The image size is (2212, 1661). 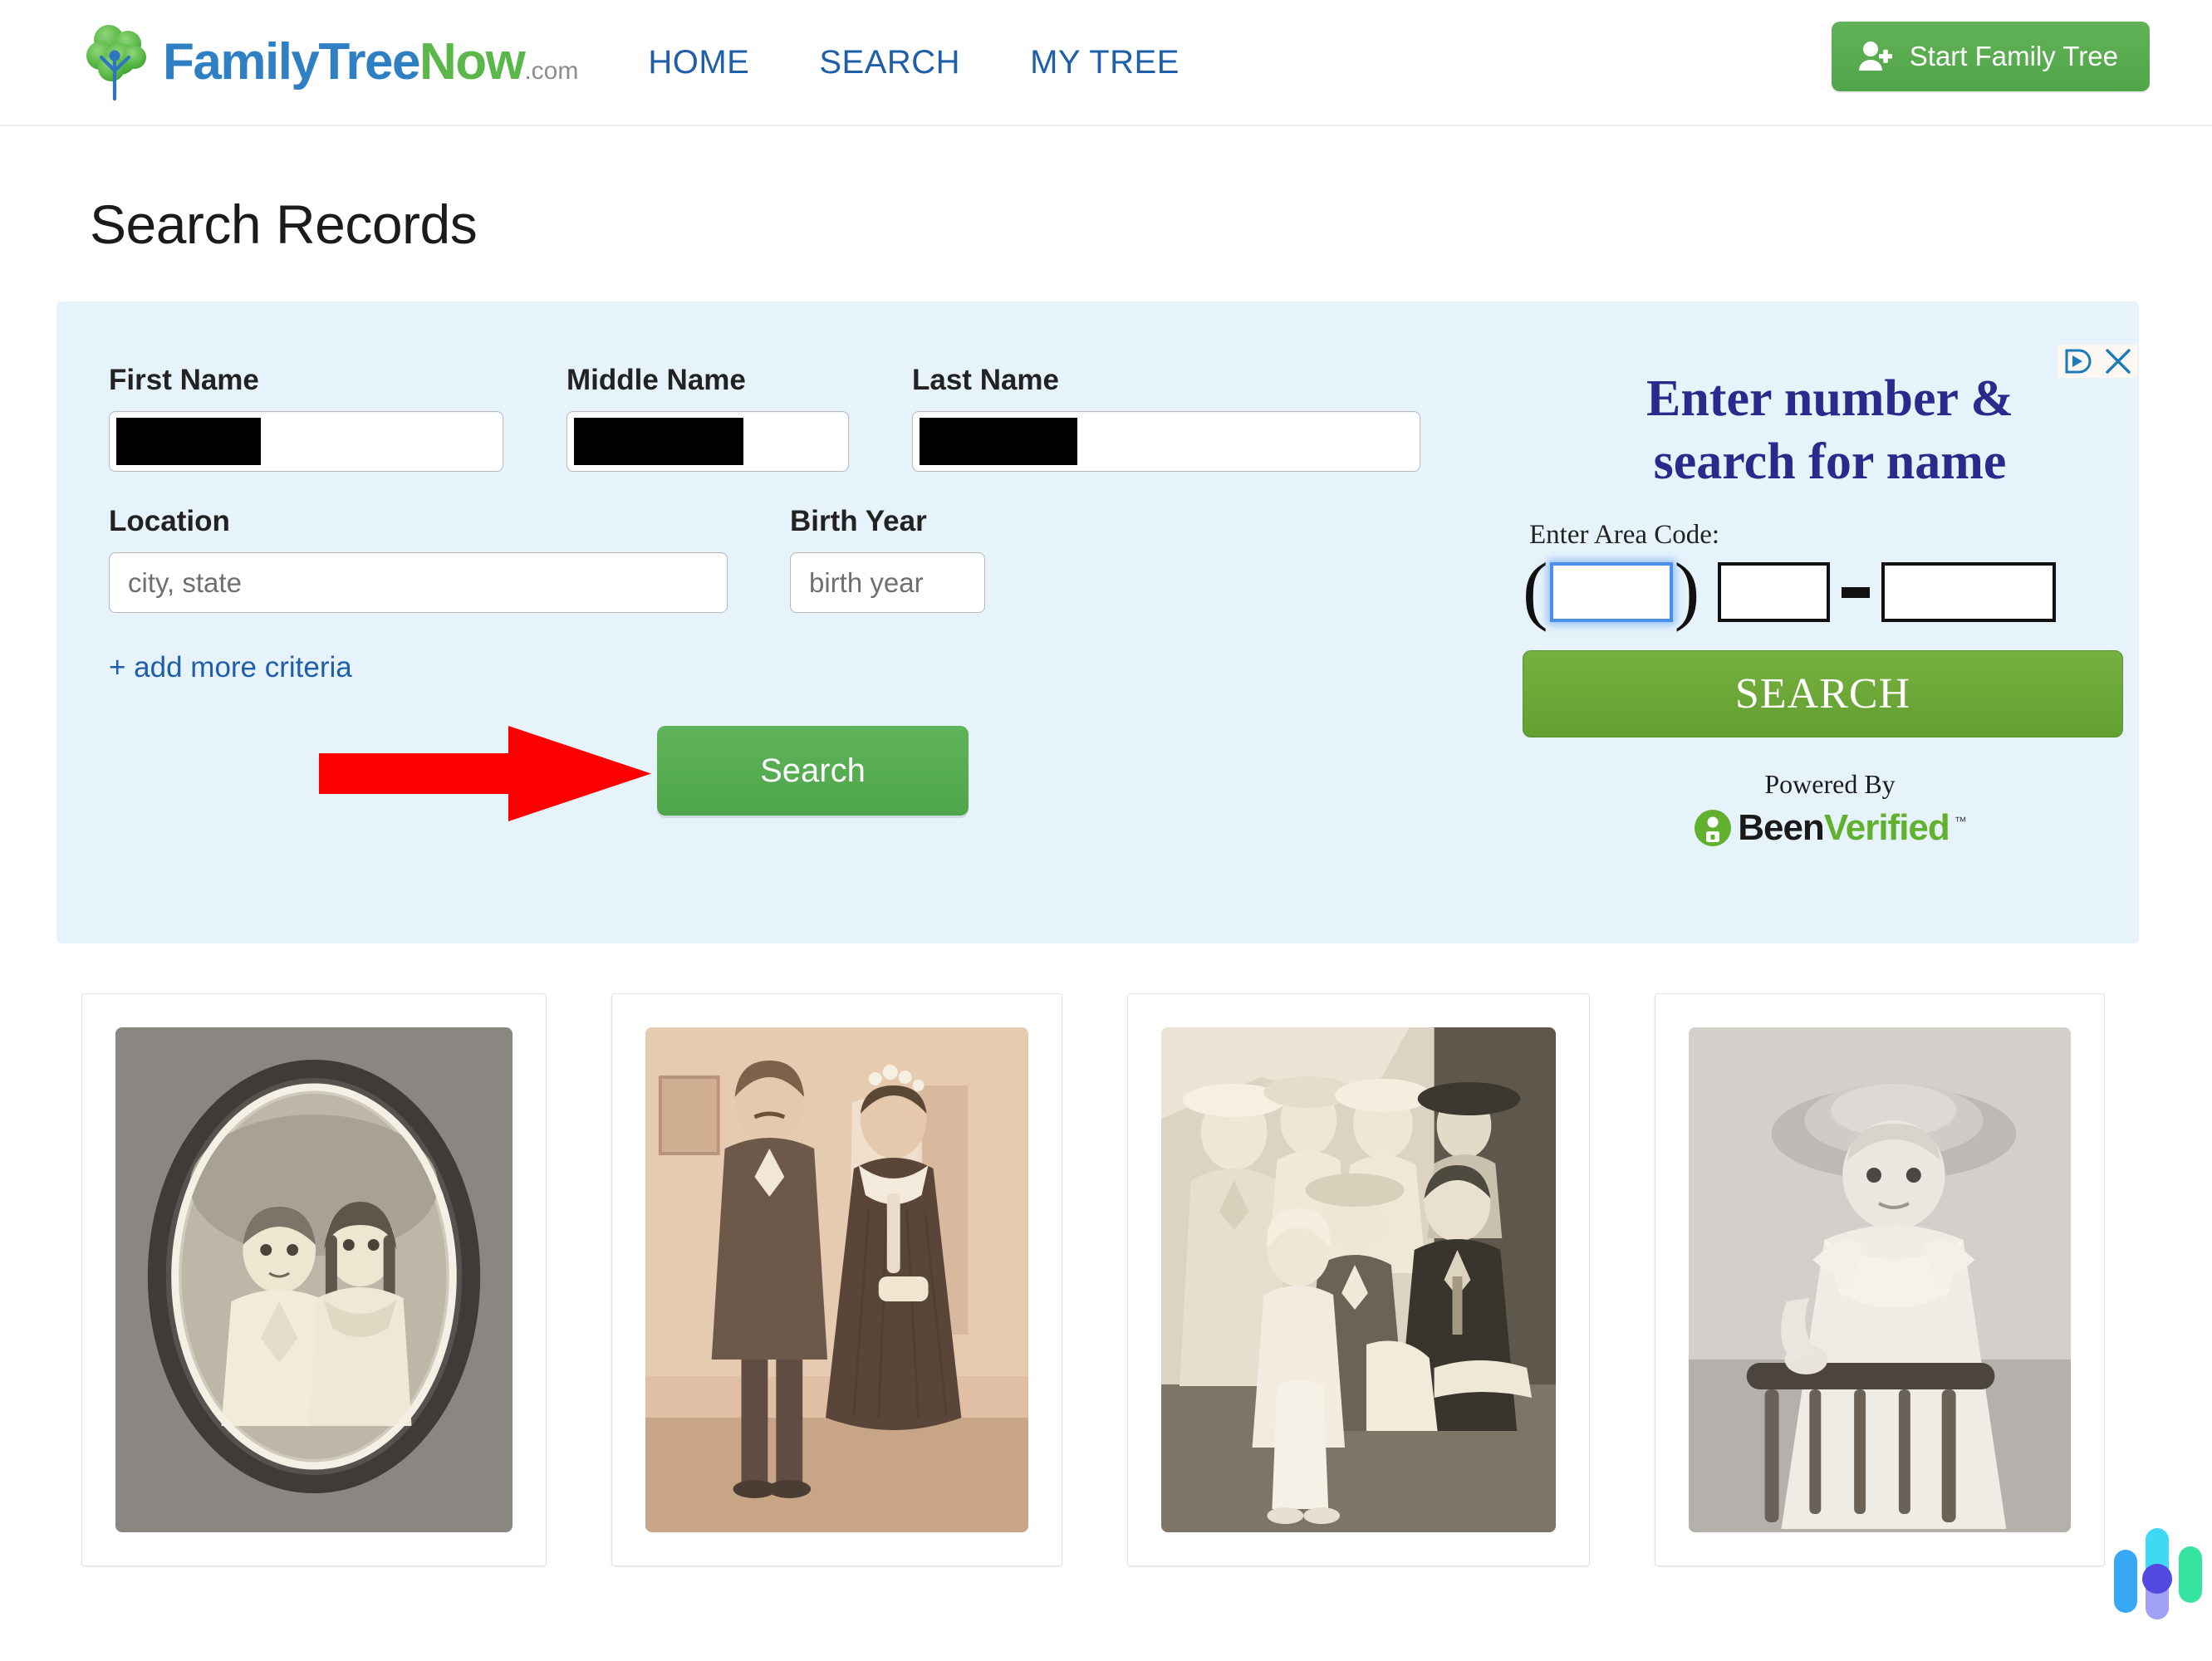 What do you see at coordinates (1781, 828) in the screenshot?
I see `beenverified-been: Been` at bounding box center [1781, 828].